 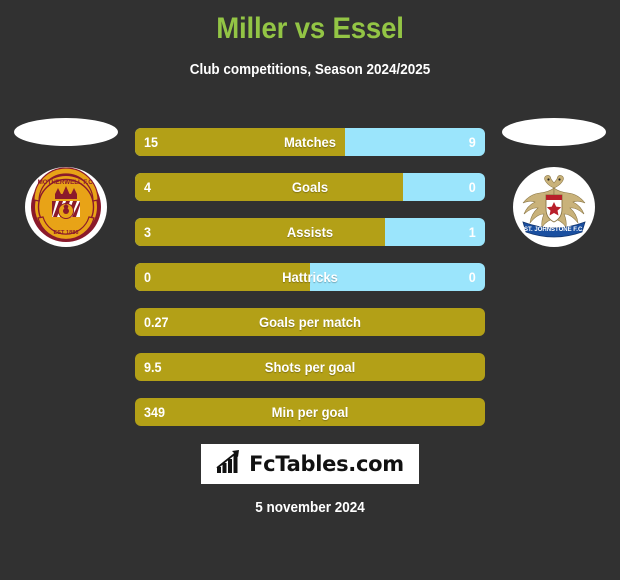 I want to click on fctables-logo-text: FcTables.com, so click(x=326, y=464).